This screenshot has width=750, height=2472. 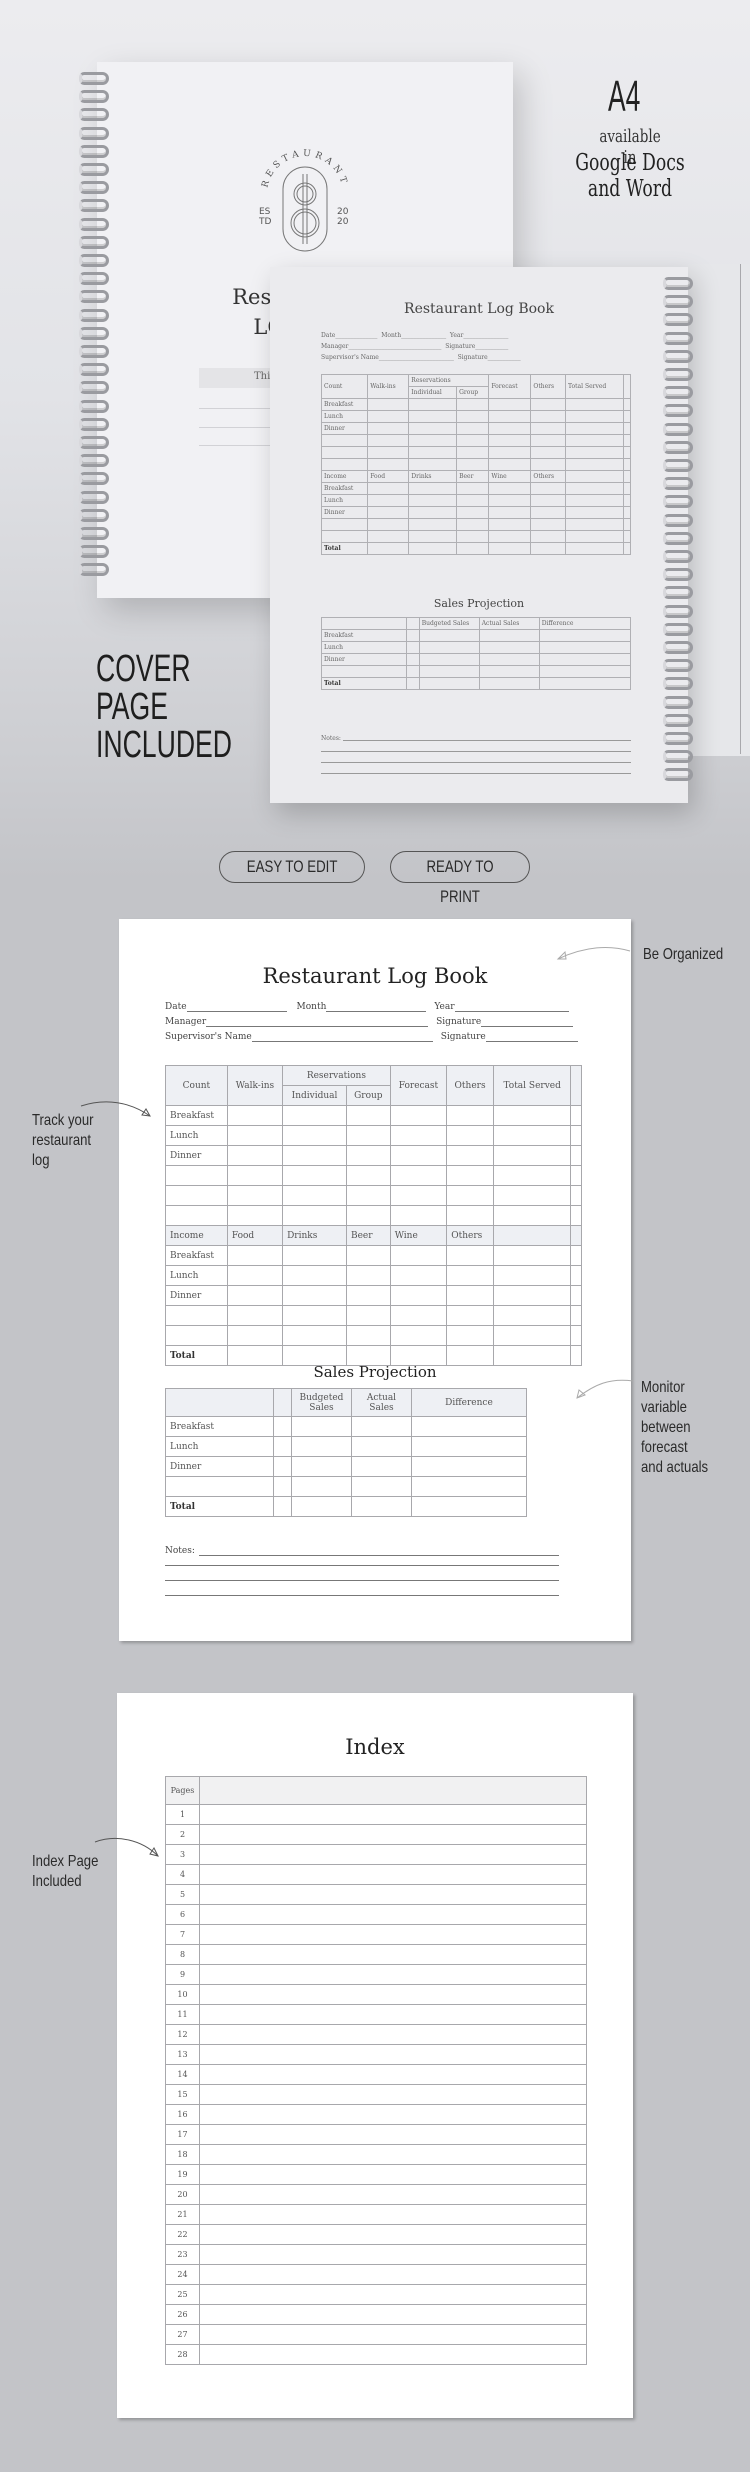 I want to click on signature-field, so click(x=531, y=1037).